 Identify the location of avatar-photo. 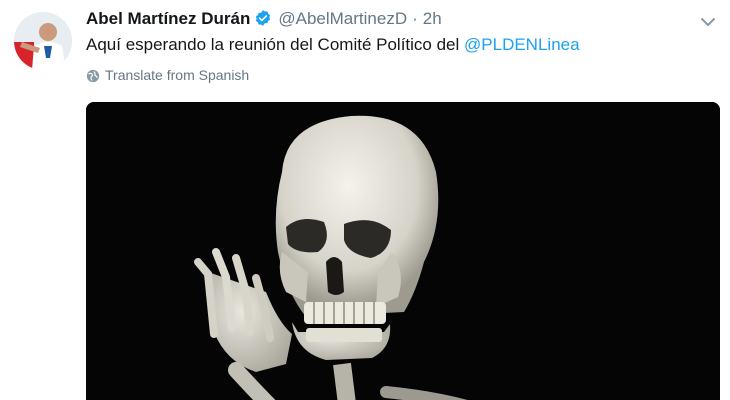
(43, 41).